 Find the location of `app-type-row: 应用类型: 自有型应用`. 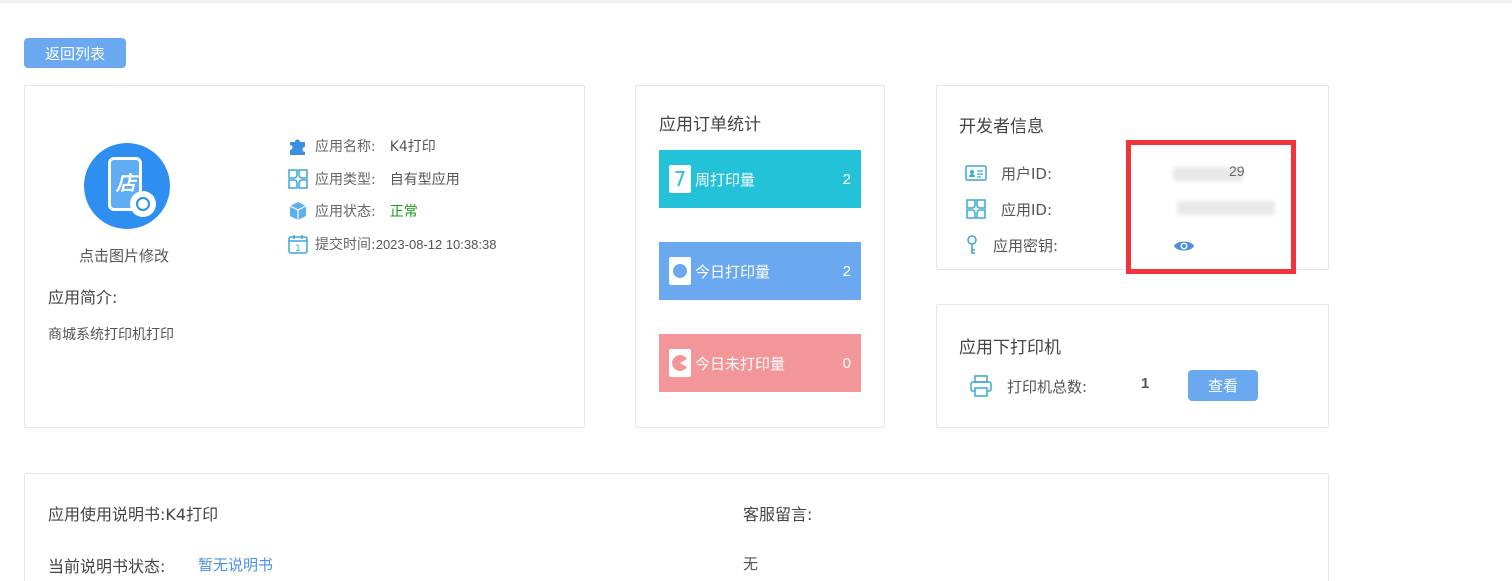

app-type-row: 应用类型: 自有型应用 is located at coordinates (373, 179).